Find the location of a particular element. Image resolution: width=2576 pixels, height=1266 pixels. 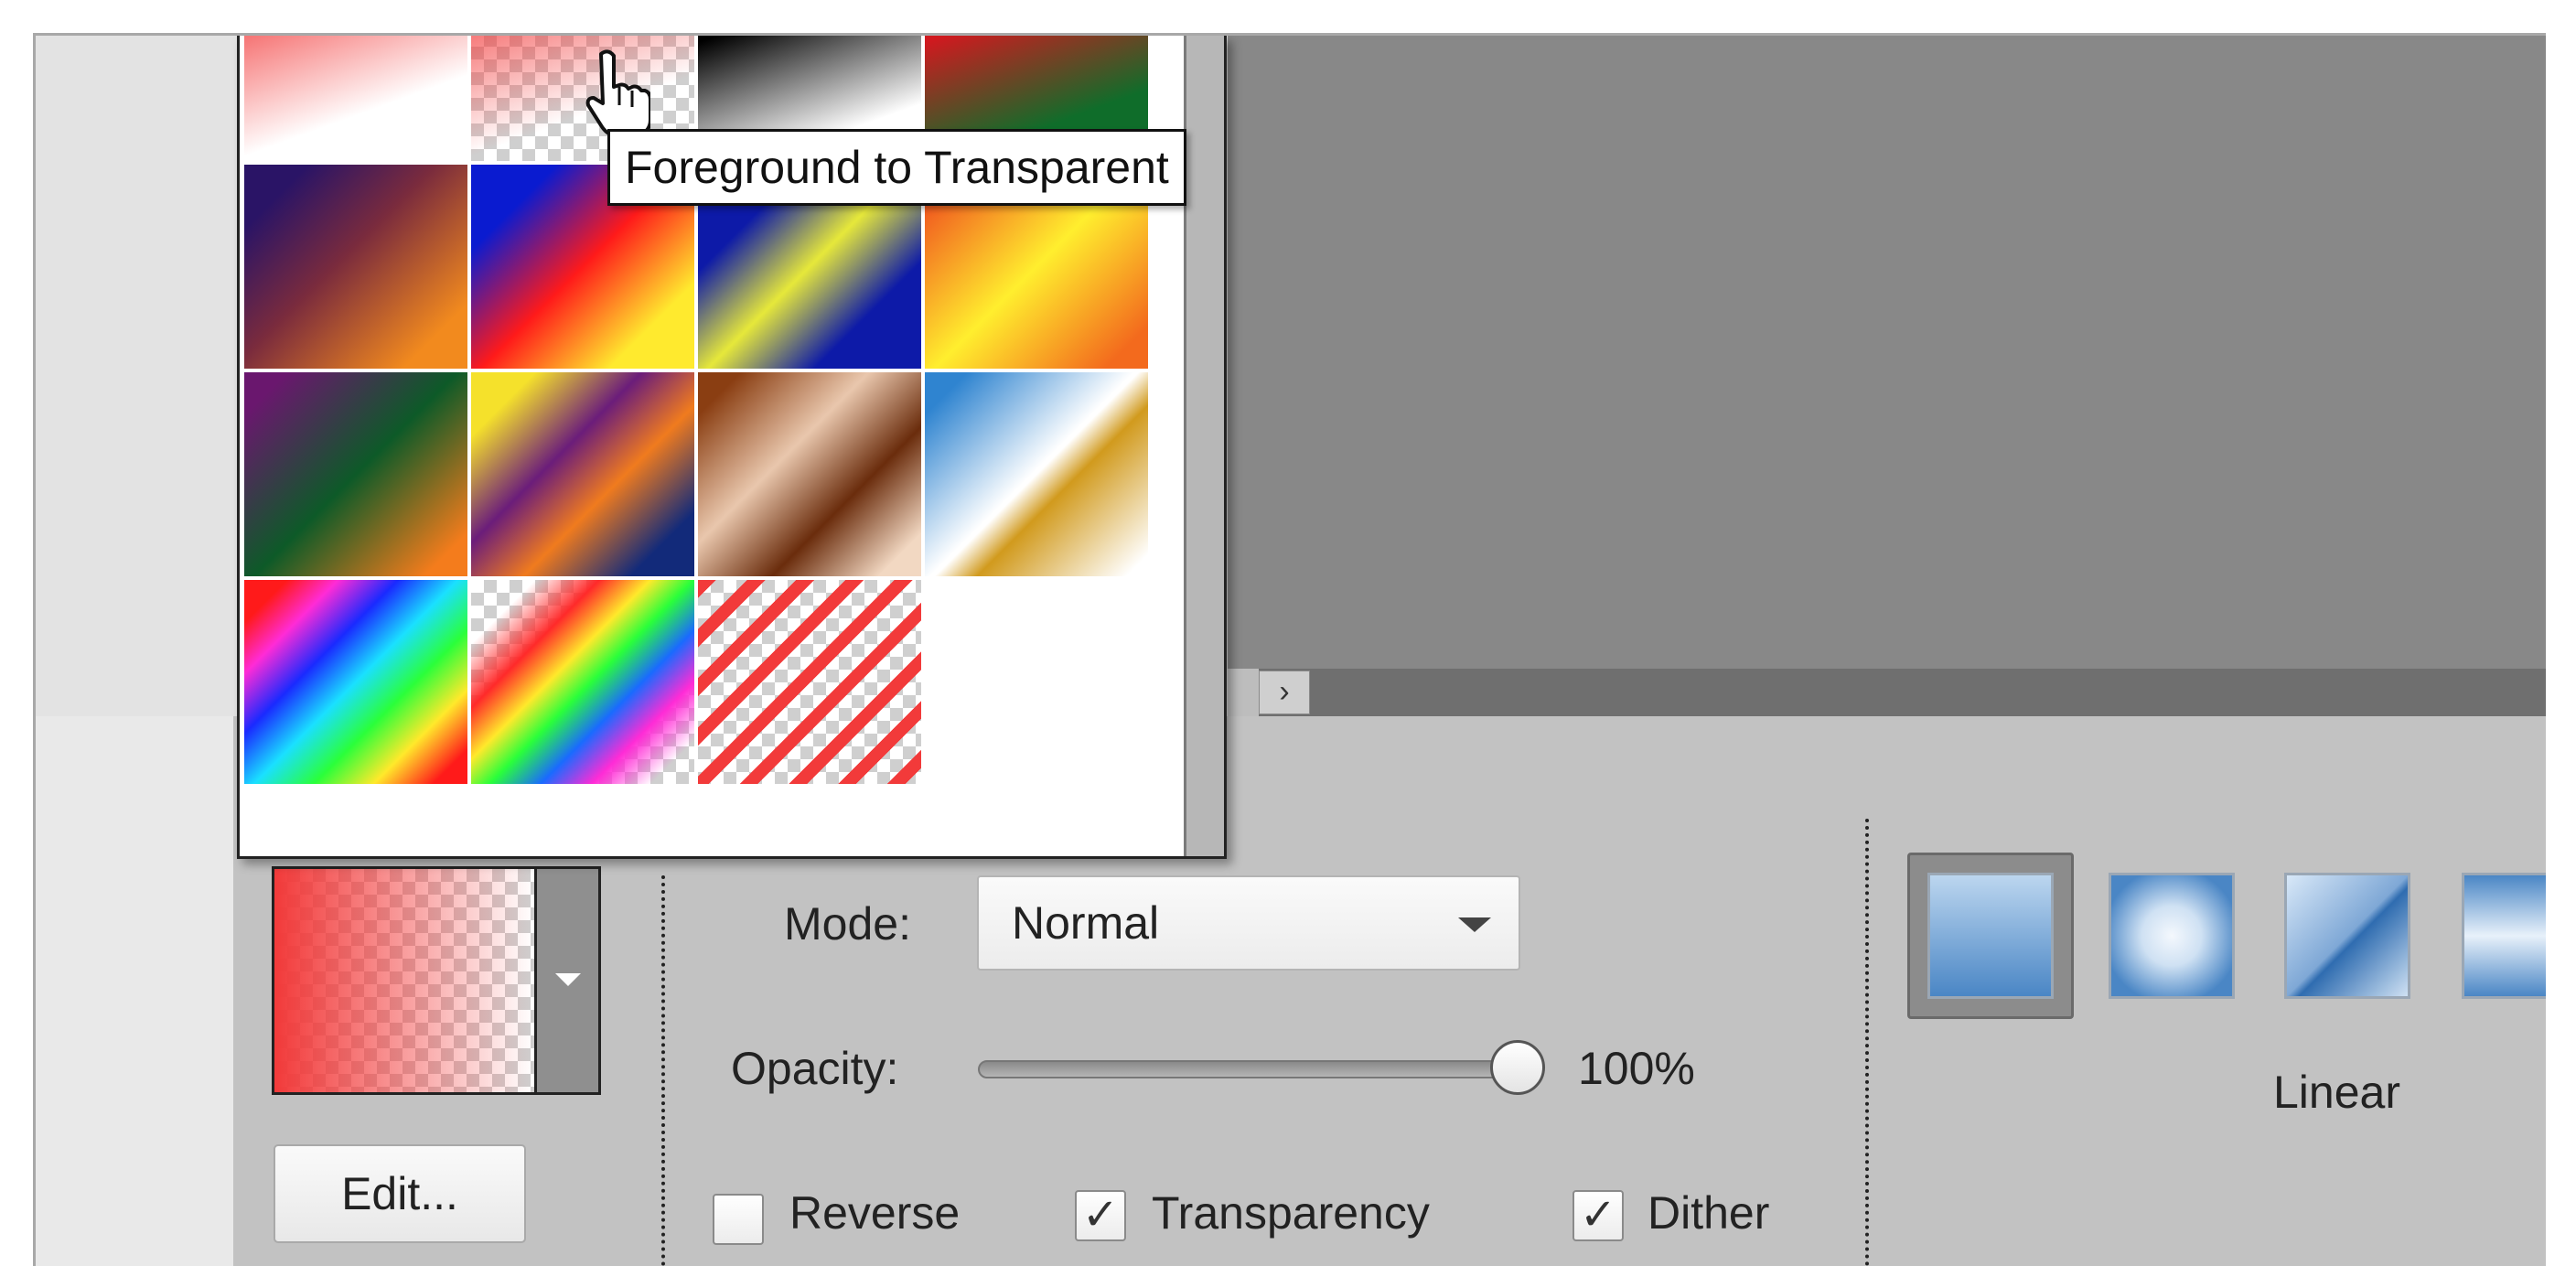

dither-checkbox: ✓ is located at coordinates (1598, 1215).